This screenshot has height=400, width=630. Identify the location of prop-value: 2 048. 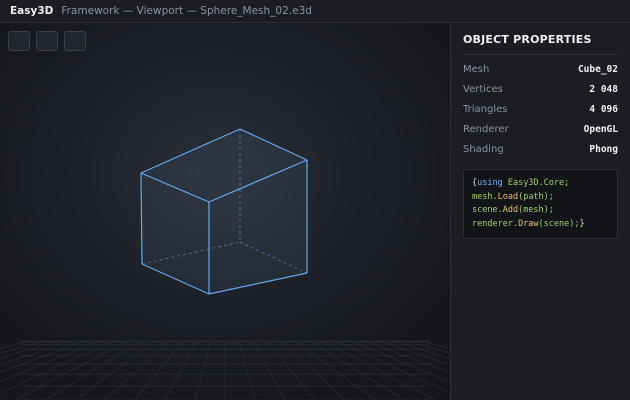
(603, 89).